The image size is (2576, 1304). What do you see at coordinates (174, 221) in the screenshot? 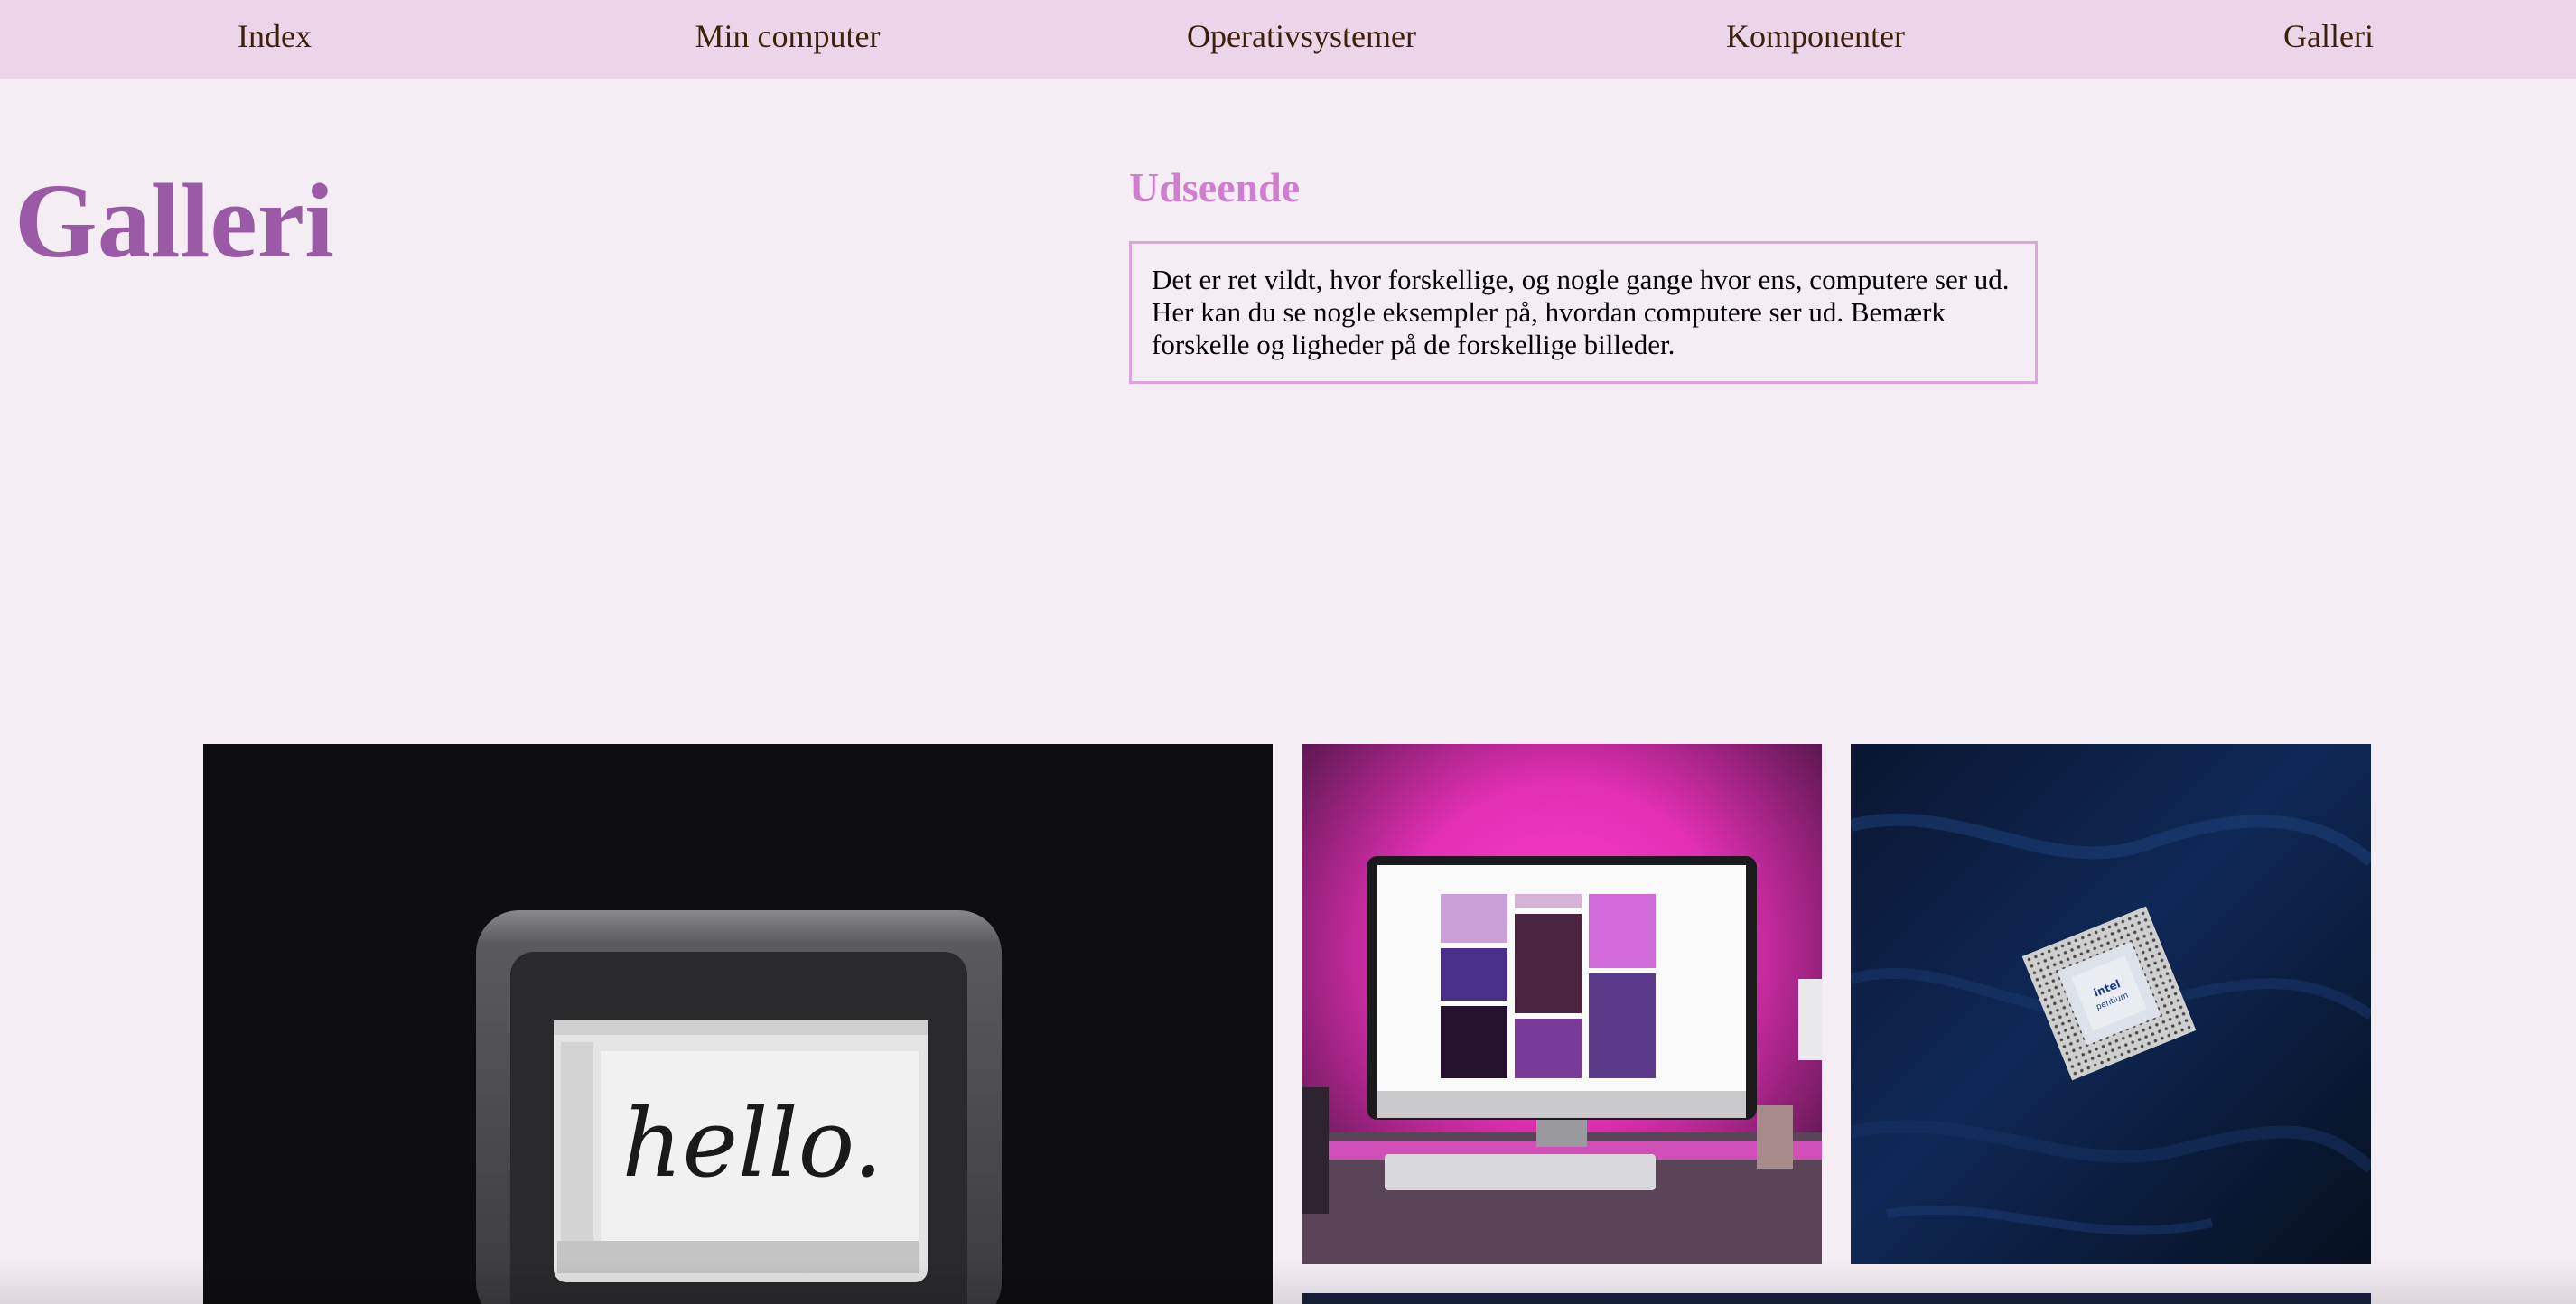
I see `page-title: Galleri` at bounding box center [174, 221].